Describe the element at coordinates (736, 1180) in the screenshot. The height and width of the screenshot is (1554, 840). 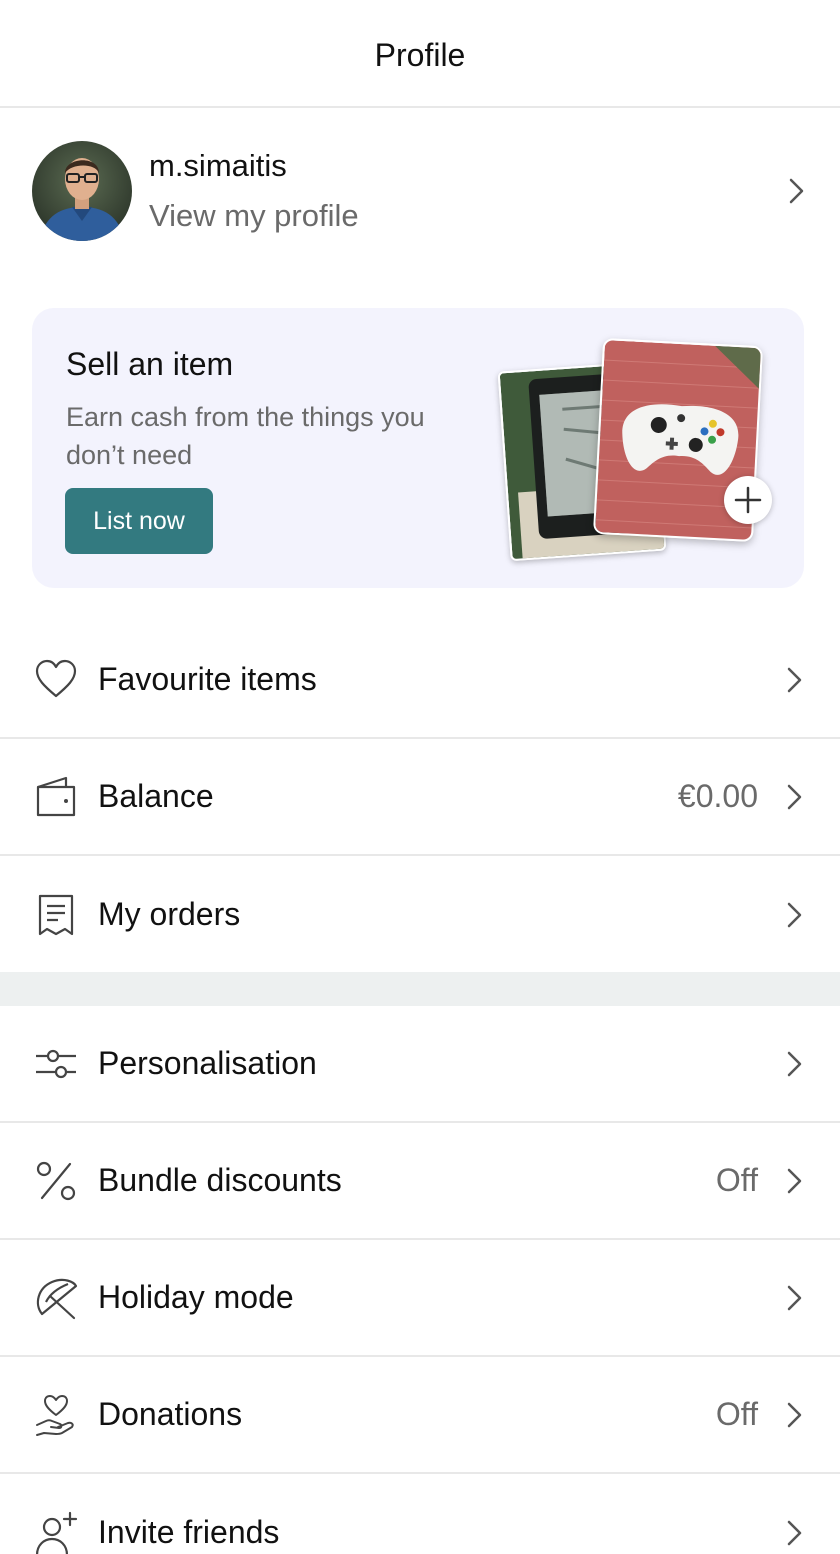
I see `bundle-discounts-status: Off` at that location.